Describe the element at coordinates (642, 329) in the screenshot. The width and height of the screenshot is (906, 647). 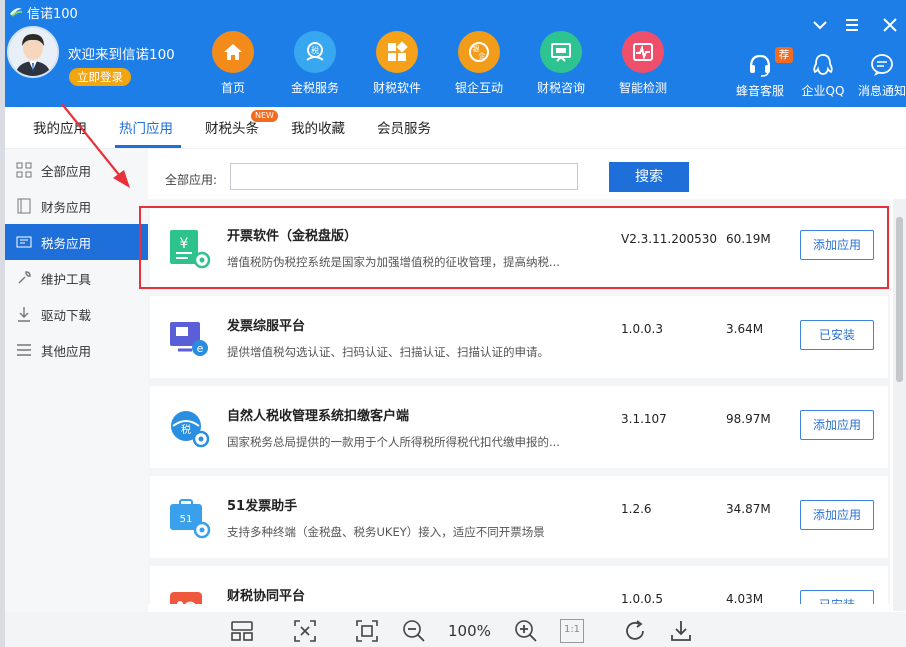
I see `app-version: 1.0.0.3` at that location.